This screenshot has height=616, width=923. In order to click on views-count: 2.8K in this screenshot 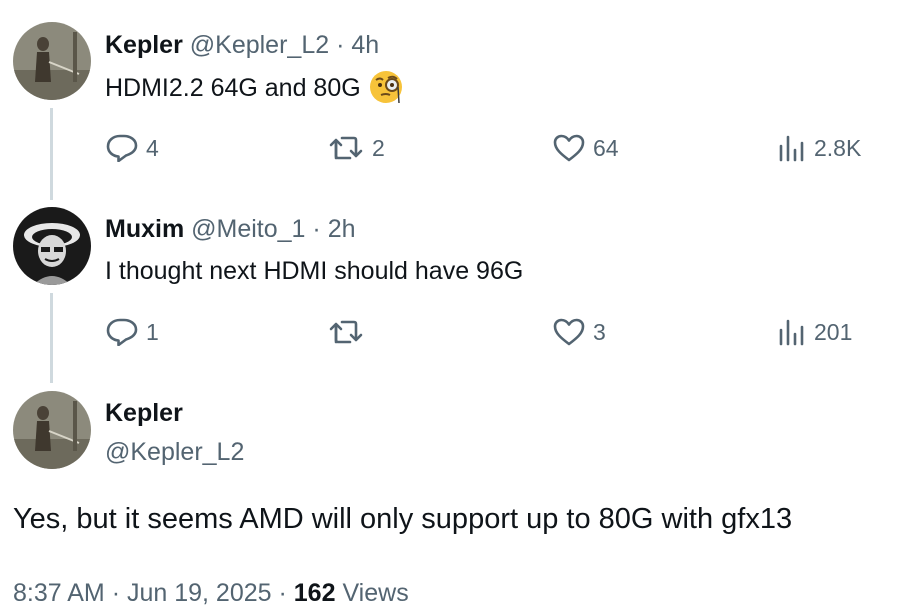, I will do `click(838, 148)`.